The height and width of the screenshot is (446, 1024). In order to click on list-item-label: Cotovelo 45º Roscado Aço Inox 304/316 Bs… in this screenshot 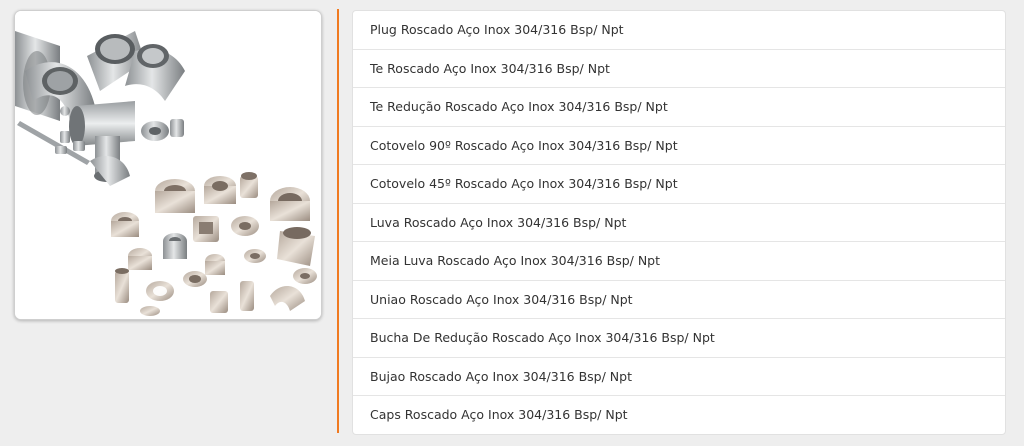, I will do `click(524, 183)`.